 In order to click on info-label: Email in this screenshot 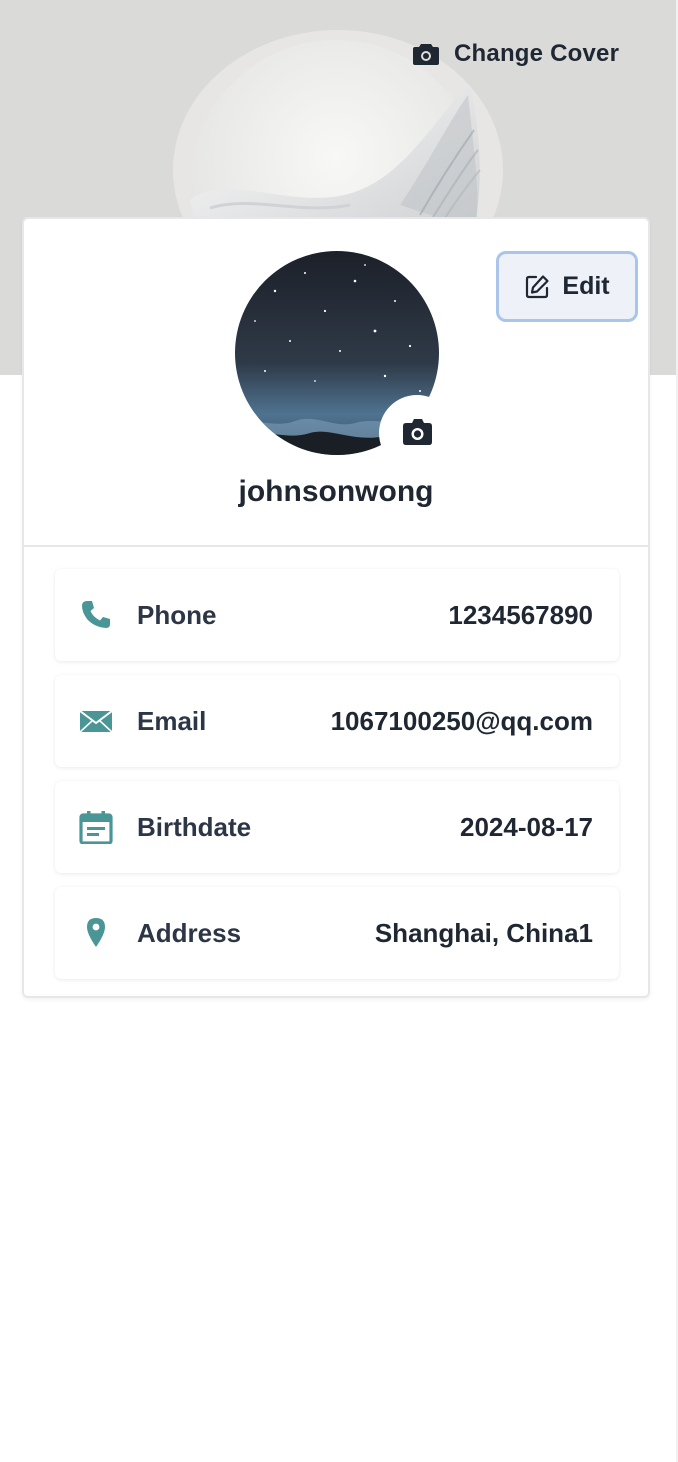, I will do `click(172, 720)`.